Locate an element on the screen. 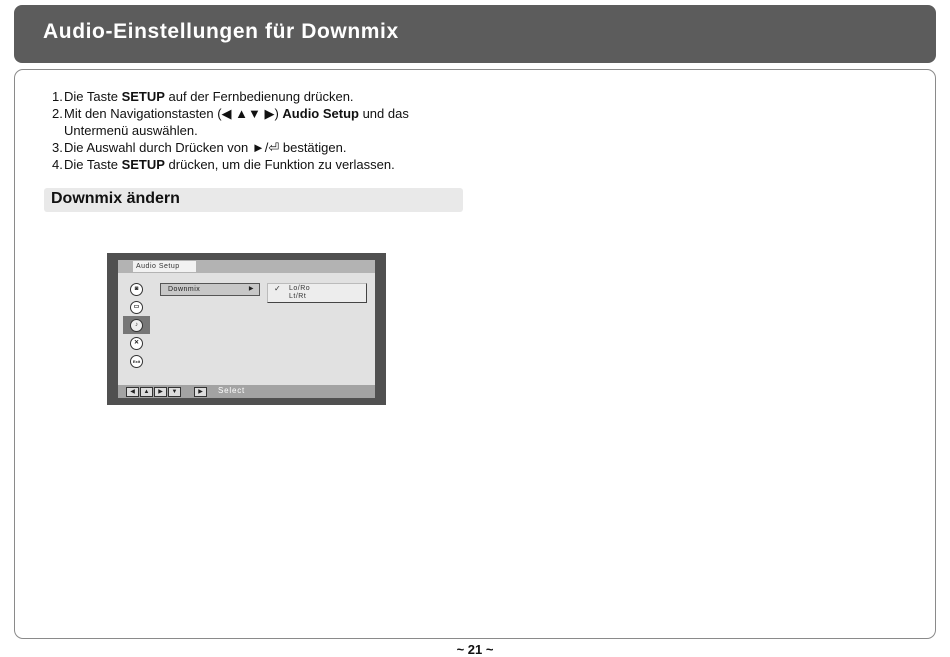  left-key-icon: ◀ is located at coordinates (132, 392).